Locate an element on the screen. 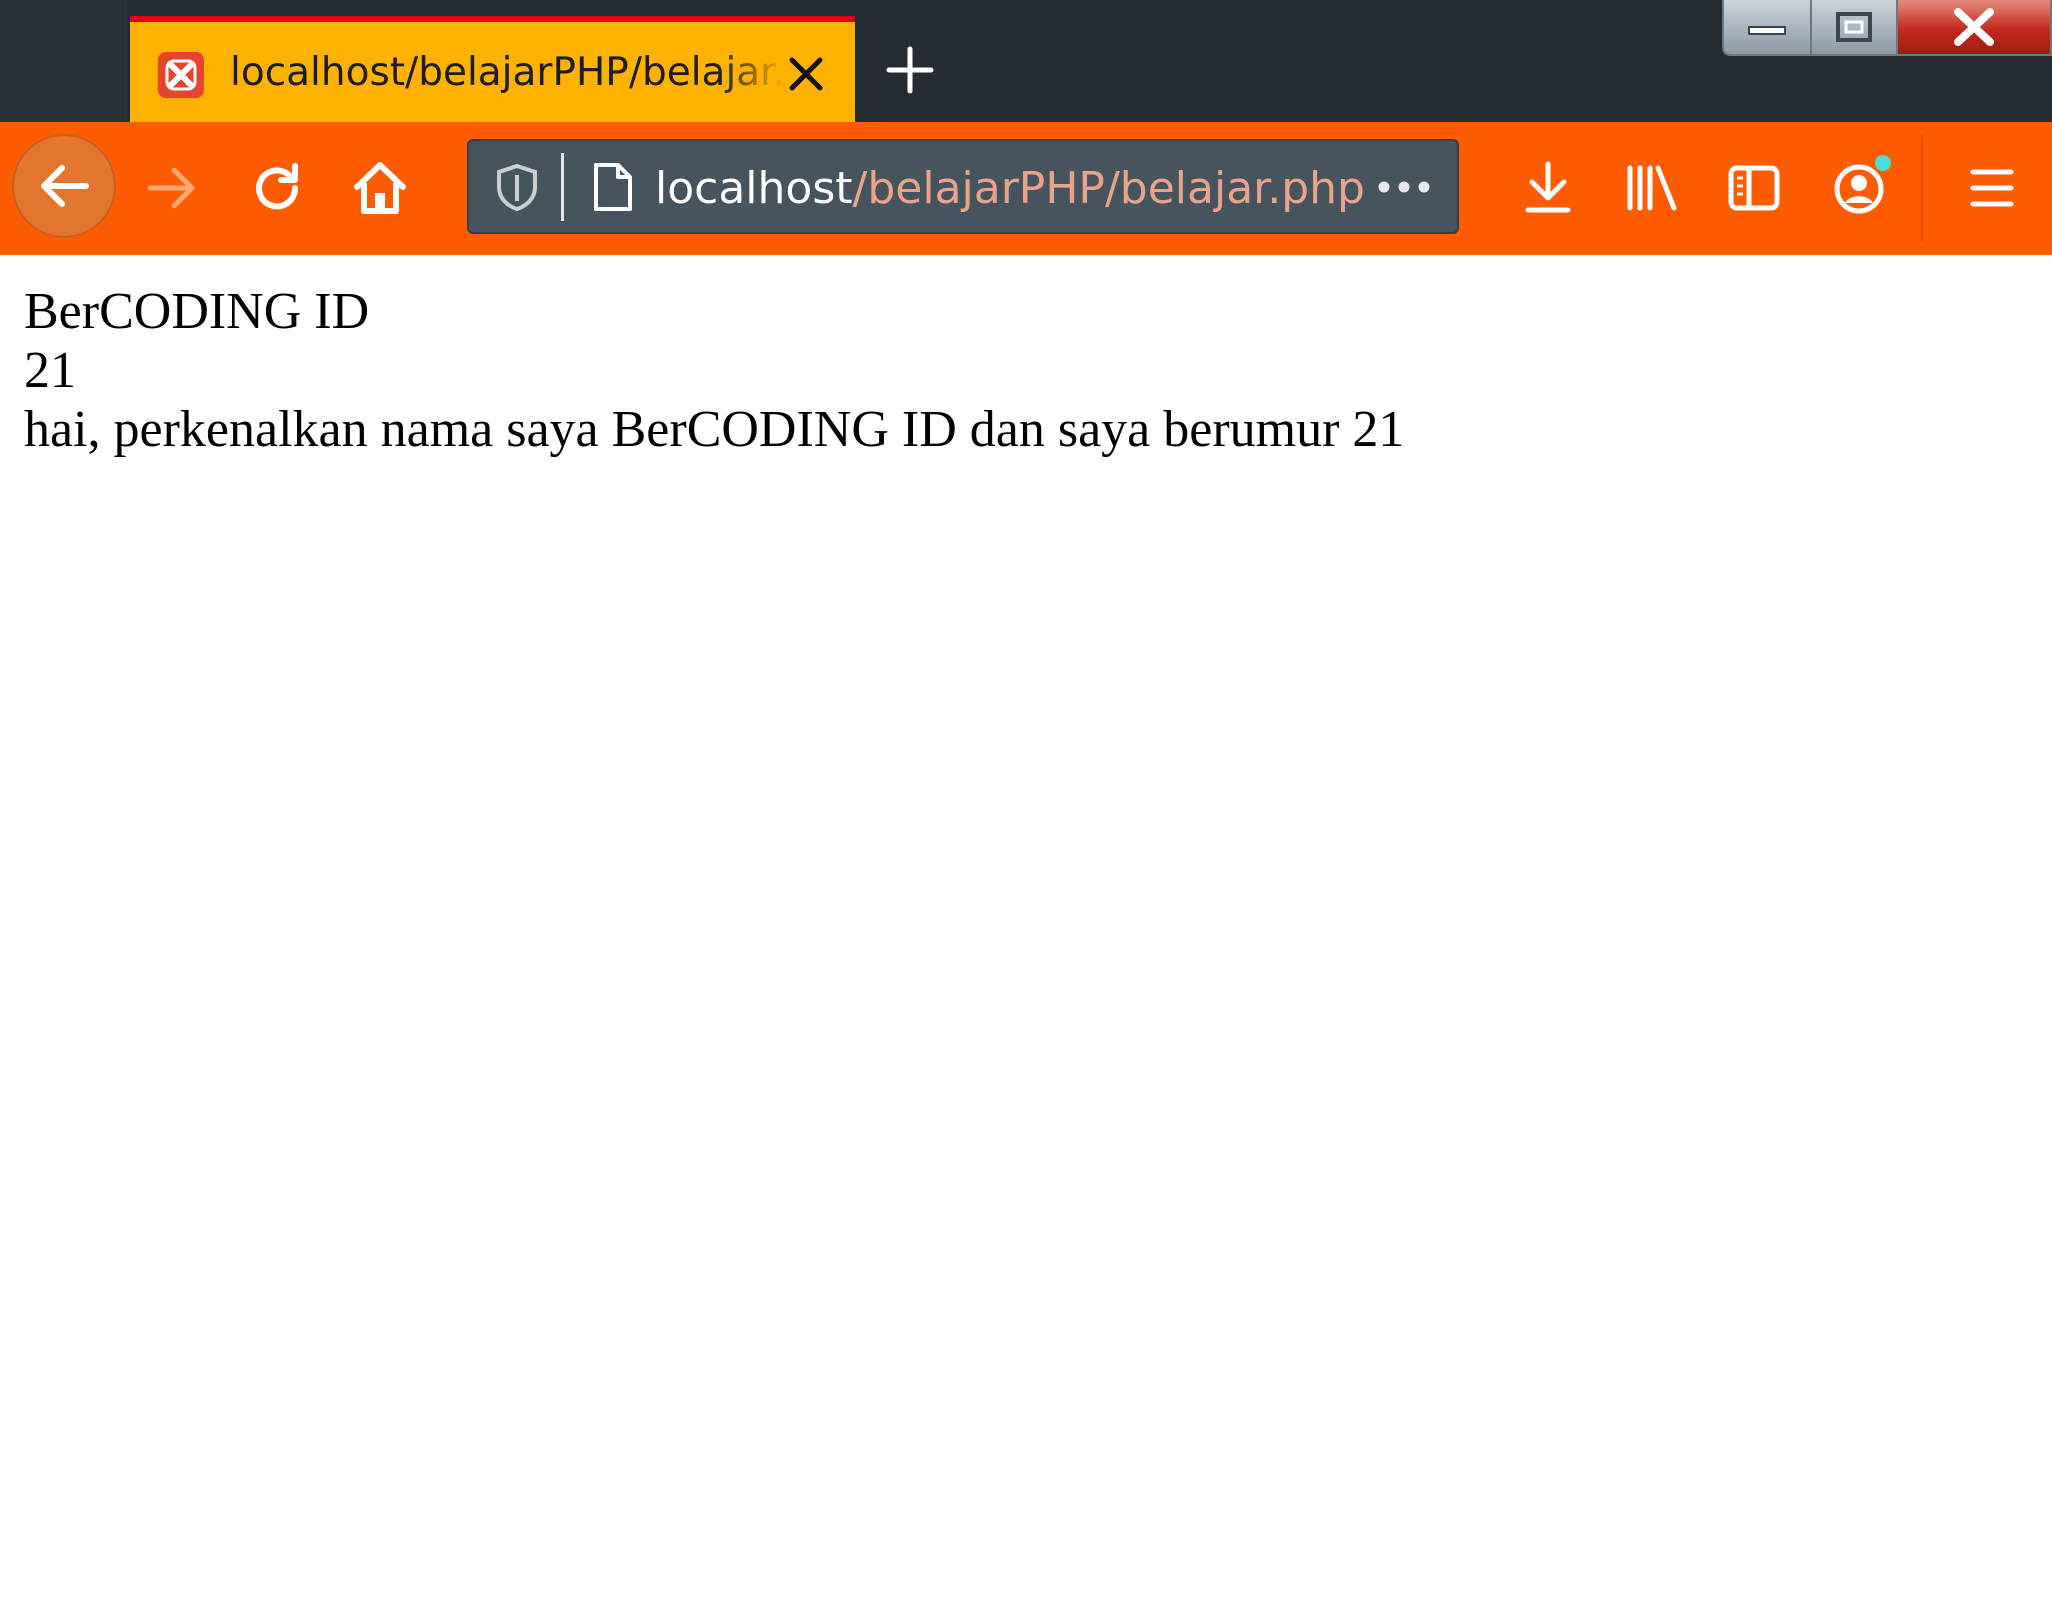 This screenshot has width=2052, height=1607. tab-title: localhost/belajarPHP/belajar.php is located at coordinates (507, 72).